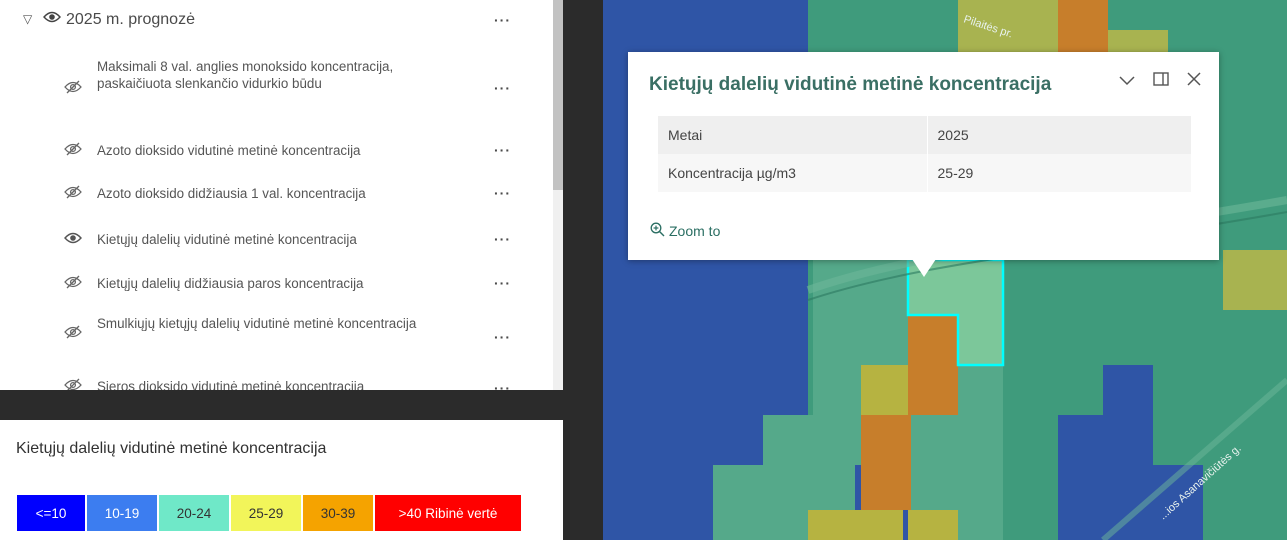  I want to click on dock-icon, so click(1161, 81).